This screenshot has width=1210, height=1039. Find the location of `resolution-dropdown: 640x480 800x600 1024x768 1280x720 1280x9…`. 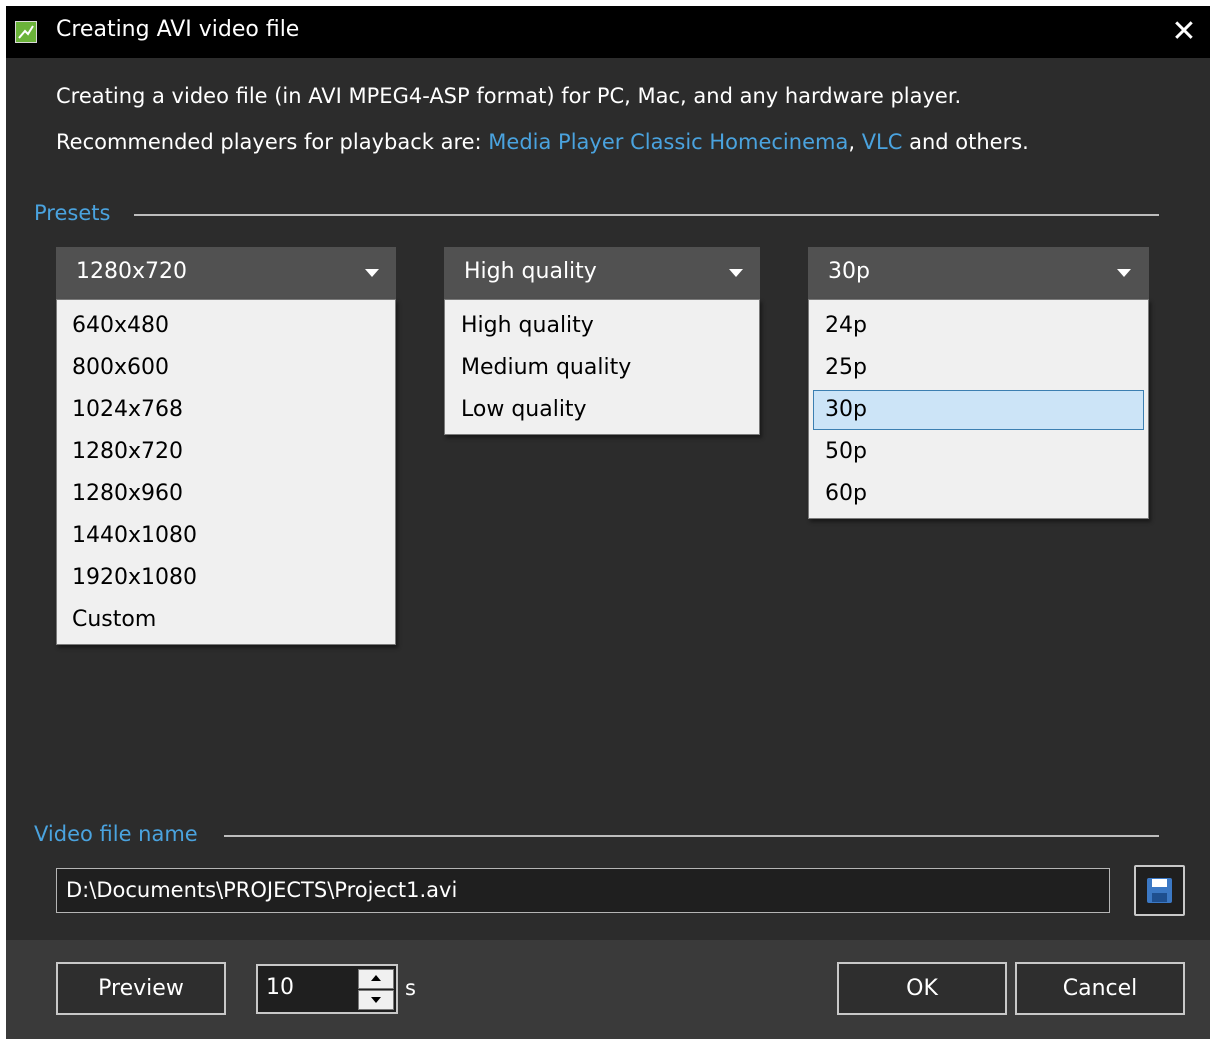

resolution-dropdown: 640x480 800x600 1024x768 1280x720 1280x9… is located at coordinates (226, 472).